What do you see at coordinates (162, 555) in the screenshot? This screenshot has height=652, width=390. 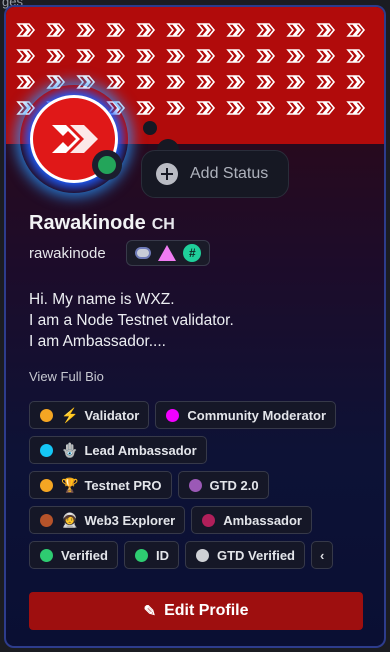 I see `role-label: ID` at bounding box center [162, 555].